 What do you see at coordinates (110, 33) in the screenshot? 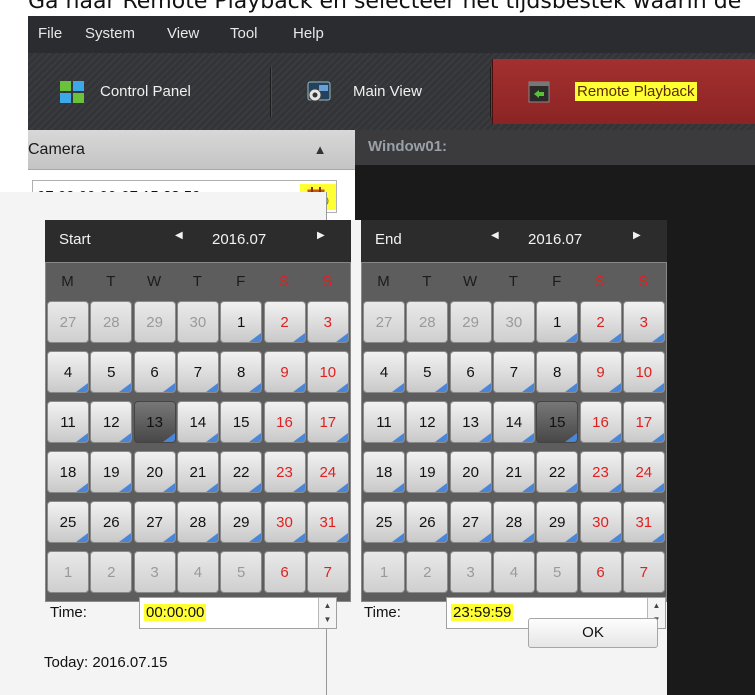
I see `menu-system: System` at bounding box center [110, 33].